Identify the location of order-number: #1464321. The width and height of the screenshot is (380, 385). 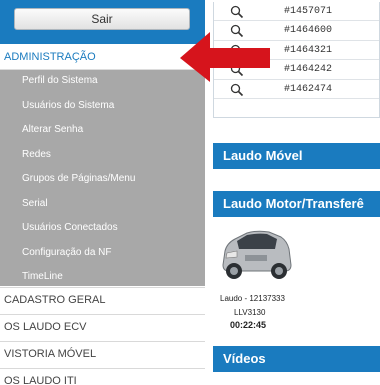
(308, 50).